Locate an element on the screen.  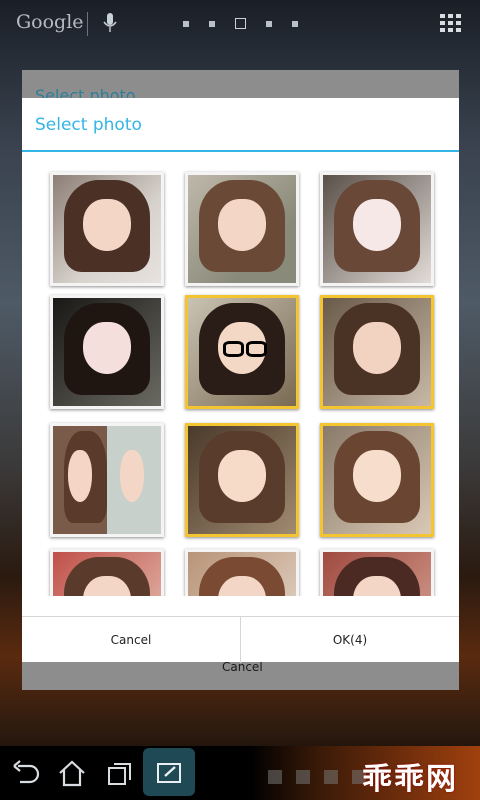
page-dot-current is located at coordinates (240, 23).